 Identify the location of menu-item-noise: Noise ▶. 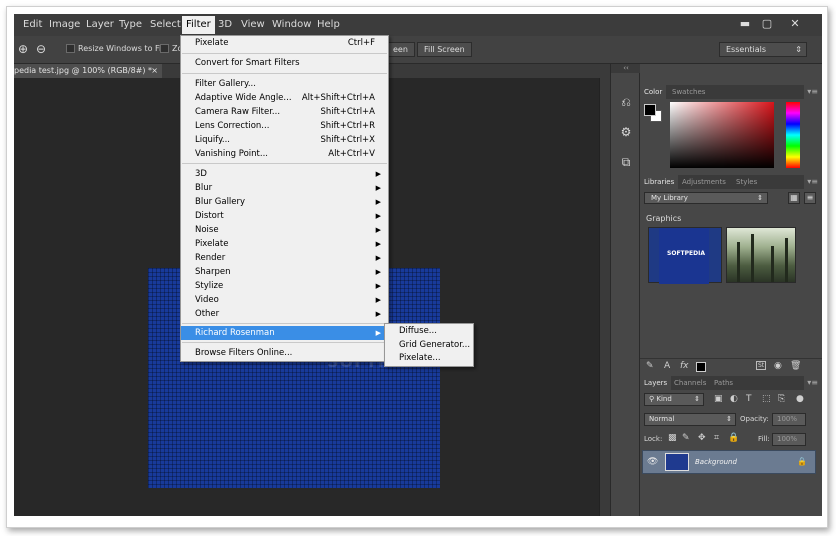
(284, 230).